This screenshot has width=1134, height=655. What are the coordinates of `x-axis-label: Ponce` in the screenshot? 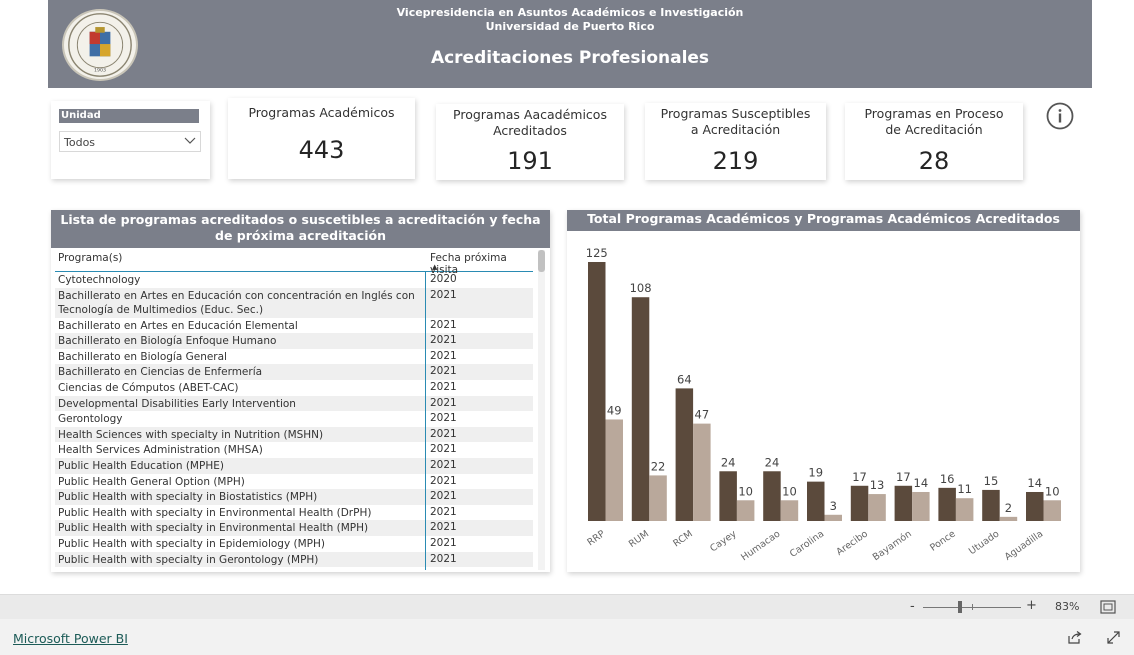 It's located at (943, 540).